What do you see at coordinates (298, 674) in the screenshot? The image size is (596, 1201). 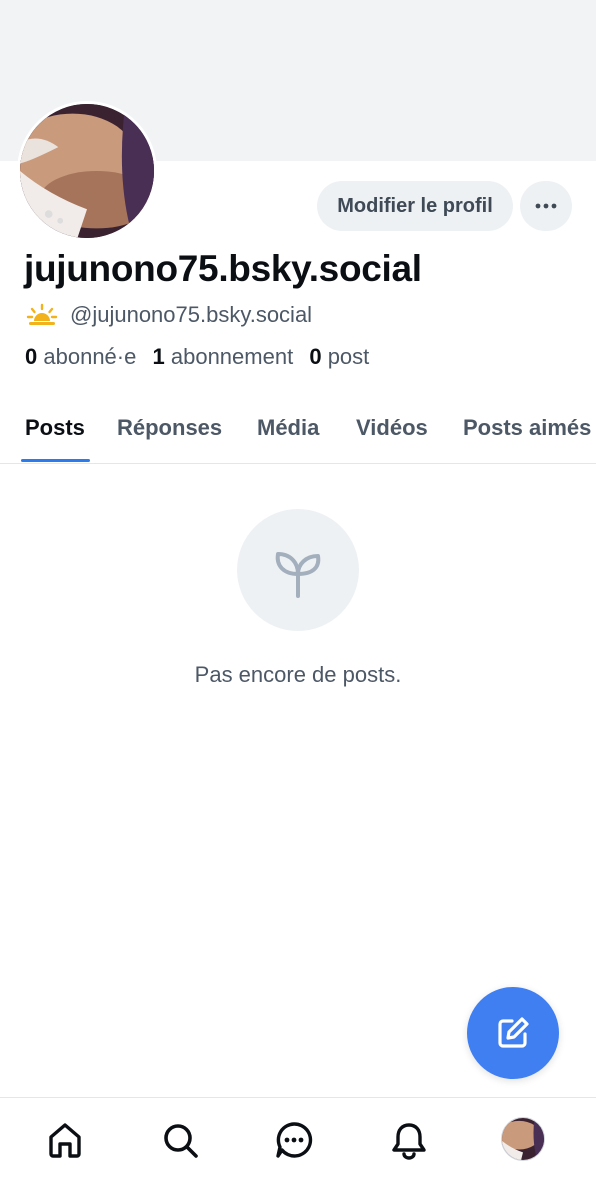 I see `empty-state-message: Pas encore de posts.` at bounding box center [298, 674].